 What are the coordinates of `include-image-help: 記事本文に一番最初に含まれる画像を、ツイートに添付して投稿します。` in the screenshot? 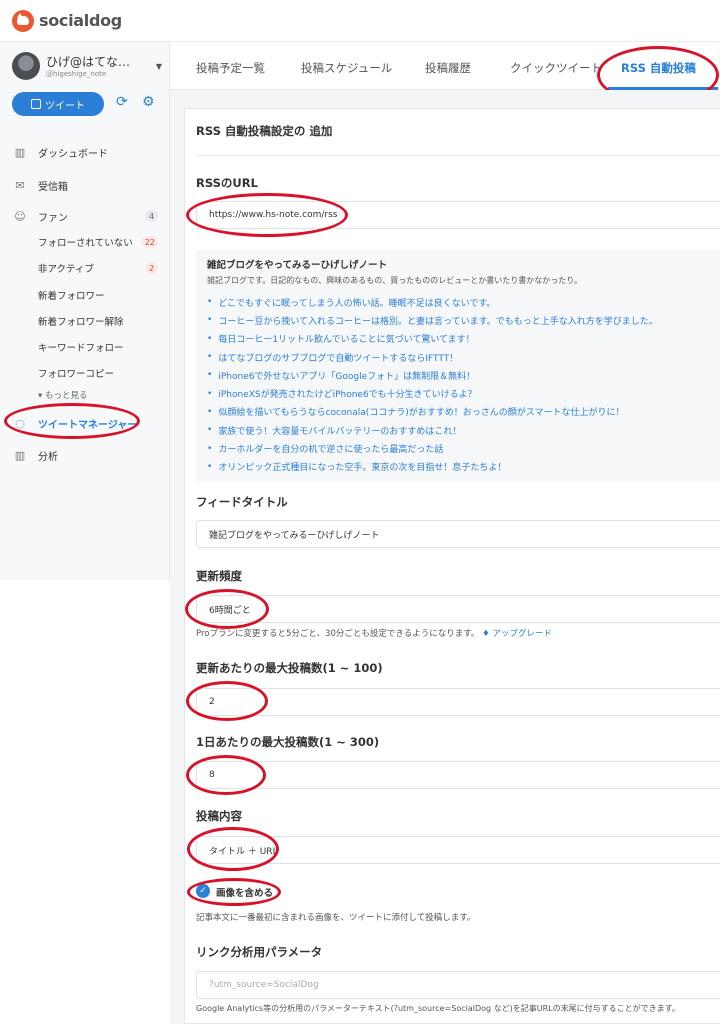 It's located at (336, 918).